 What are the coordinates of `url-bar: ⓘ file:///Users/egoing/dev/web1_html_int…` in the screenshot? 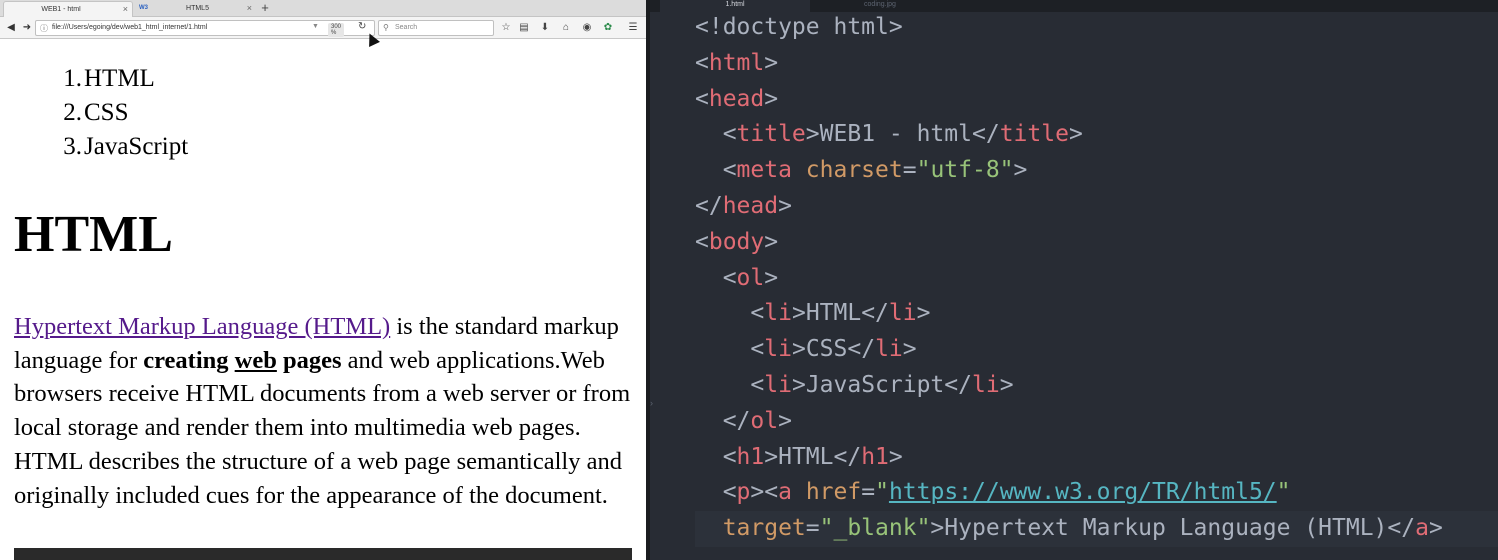 It's located at (205, 28).